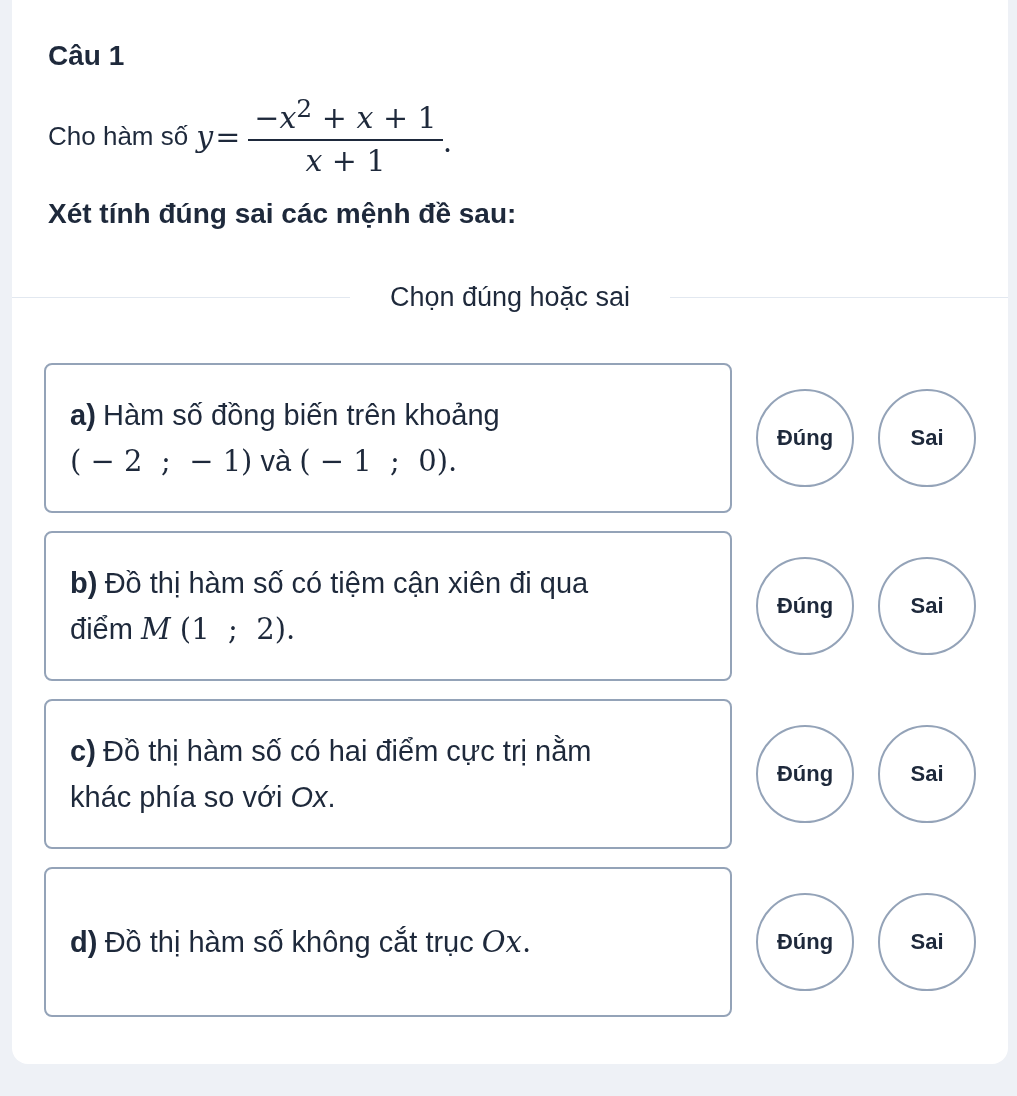 The width and height of the screenshot is (1017, 1096). What do you see at coordinates (510, 297) in the screenshot?
I see `divider-label: Chọn đúng hoặc sai` at bounding box center [510, 297].